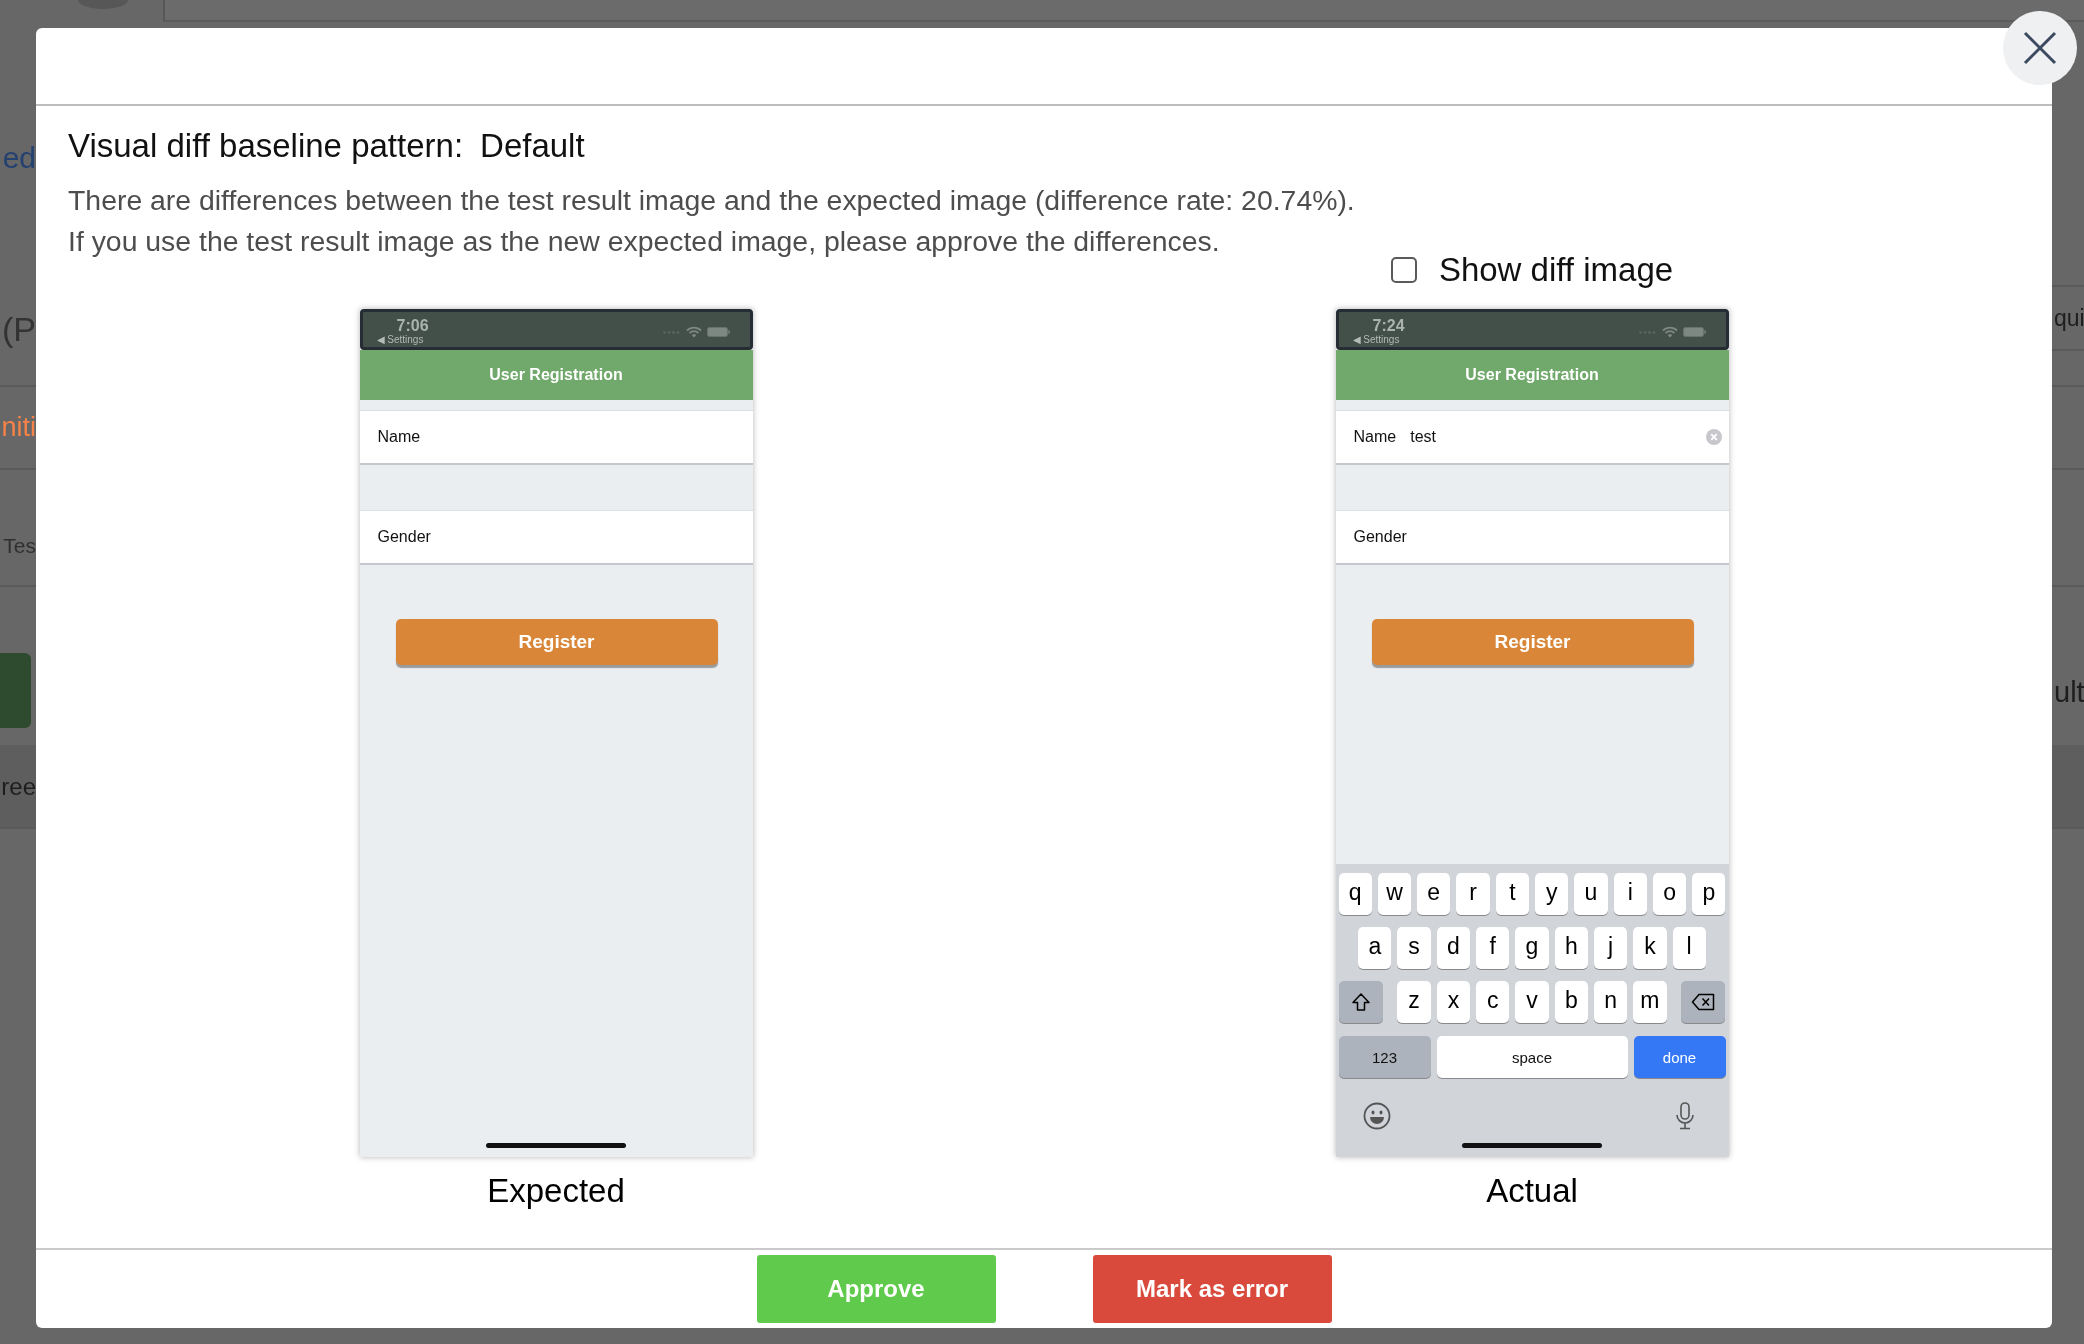 The height and width of the screenshot is (1344, 2084). Describe the element at coordinates (1532, 1057) in the screenshot. I see `space-key: space` at that location.